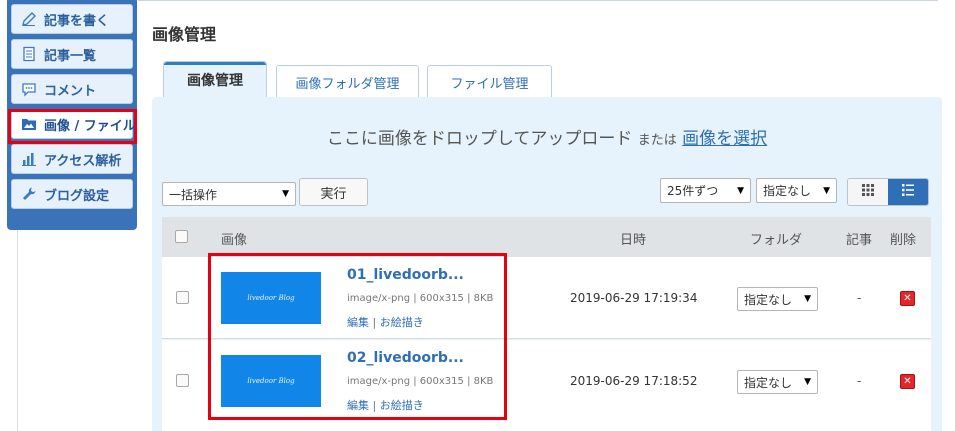 The width and height of the screenshot is (955, 431). Describe the element at coordinates (546, 237) in the screenshot. I see `table-header: 画像 日時 フォルダ 記事 削除` at that location.